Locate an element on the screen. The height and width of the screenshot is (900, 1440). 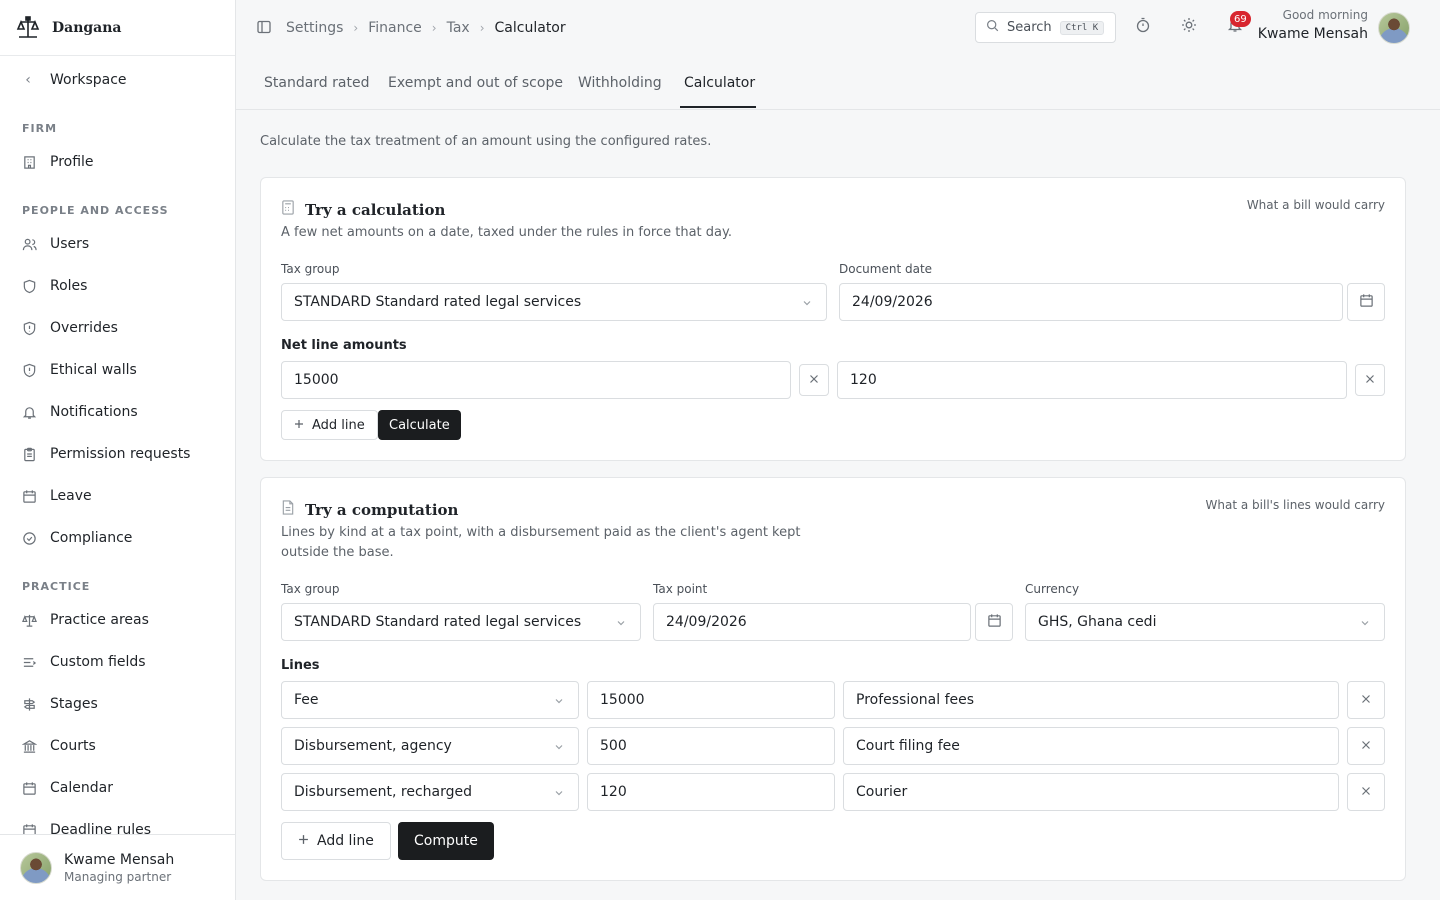
line-description-input: Professional fees is located at coordinates (1091, 700).